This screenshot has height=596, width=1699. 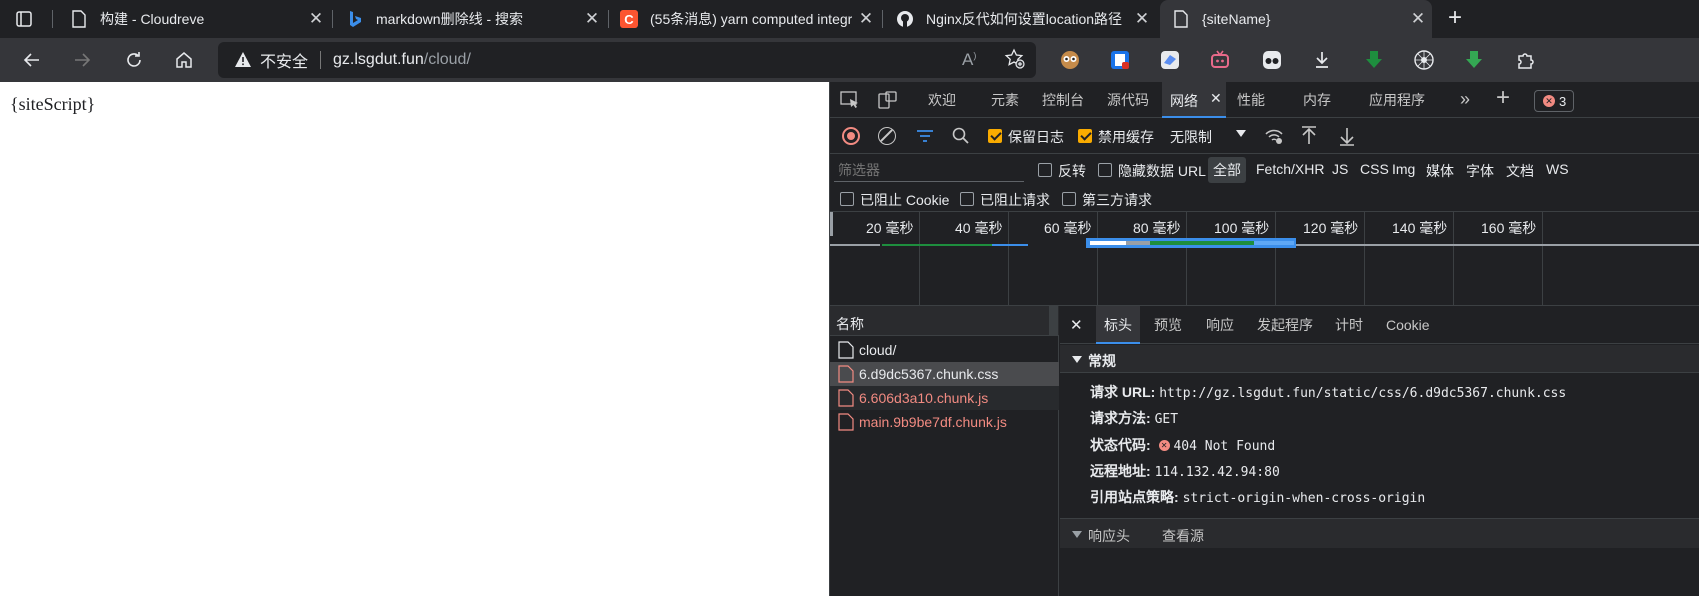 I want to click on url-host: gz.lsgdut.fun, so click(x=378, y=60).